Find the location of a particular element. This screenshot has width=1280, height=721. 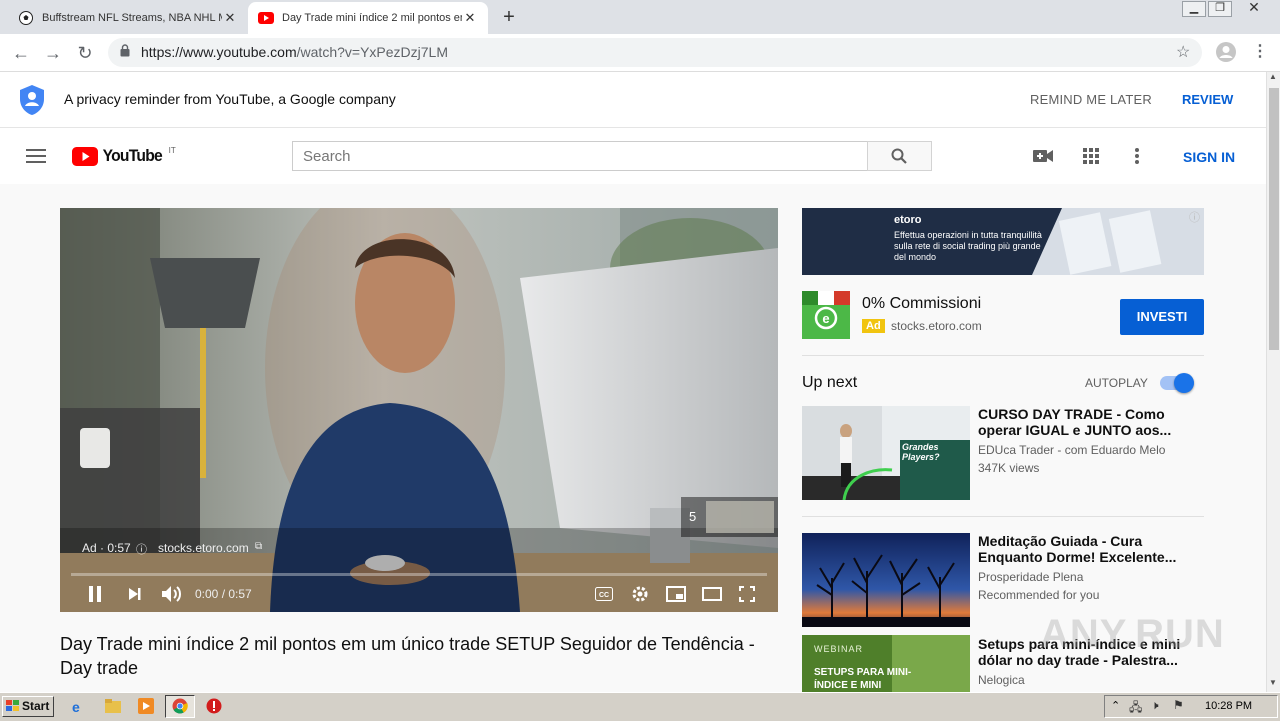

recommendation-channel: EDUca Trader - com Eduardo Melo is located at coordinates (1071, 450).